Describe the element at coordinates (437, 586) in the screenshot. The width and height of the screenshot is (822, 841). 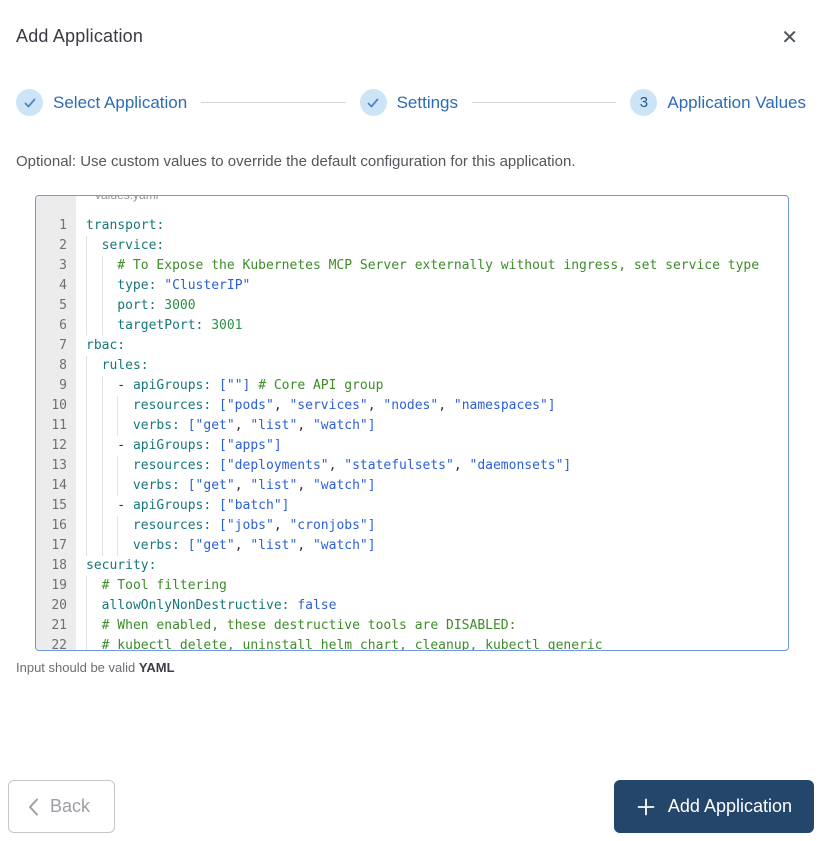
I see `code-line: # Tool filtering` at that location.